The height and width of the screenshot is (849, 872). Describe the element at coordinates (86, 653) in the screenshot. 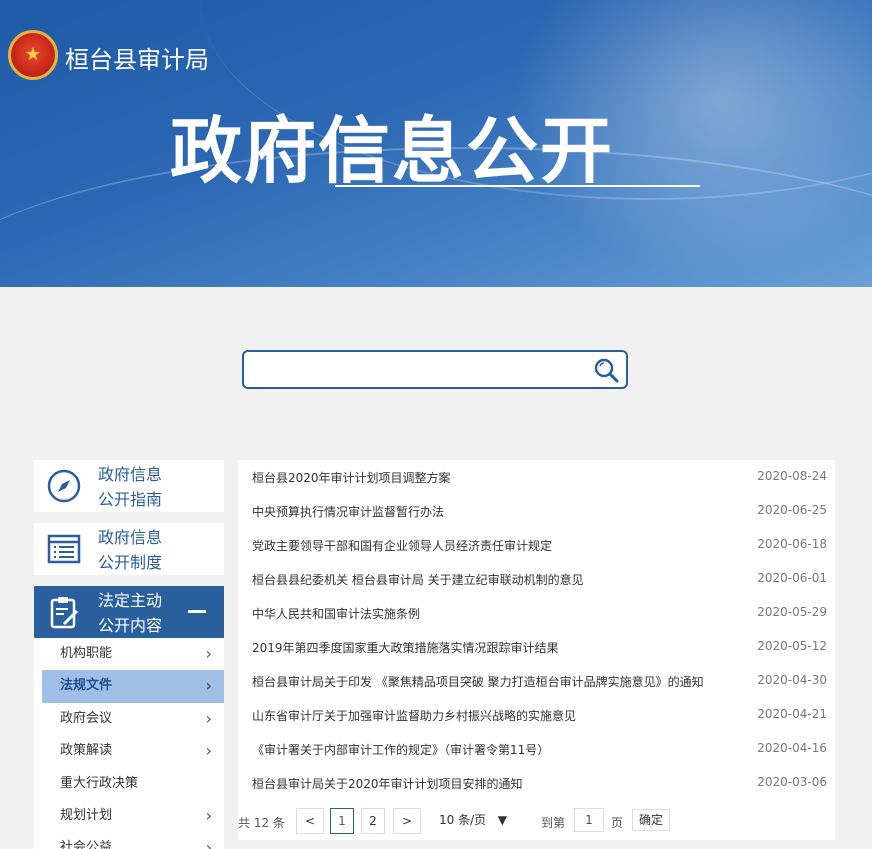

I see `subitem-label: 机构职能` at that location.